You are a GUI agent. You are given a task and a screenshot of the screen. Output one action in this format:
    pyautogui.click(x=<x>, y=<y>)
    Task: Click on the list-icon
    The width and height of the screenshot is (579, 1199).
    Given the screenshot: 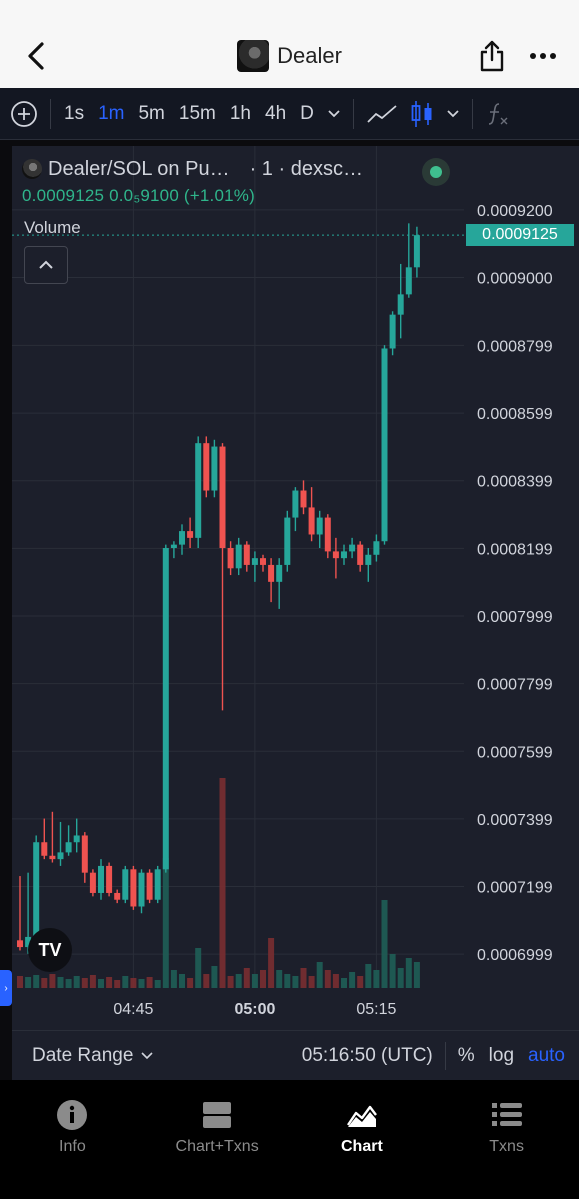 What is the action you would take?
    pyautogui.click(x=506, y=1114)
    